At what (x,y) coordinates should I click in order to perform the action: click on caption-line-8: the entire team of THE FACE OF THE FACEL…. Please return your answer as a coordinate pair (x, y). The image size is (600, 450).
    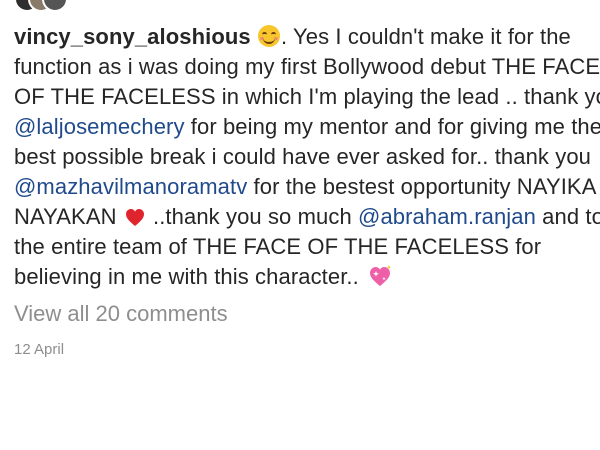
    Looking at the image, I should click on (307, 247).